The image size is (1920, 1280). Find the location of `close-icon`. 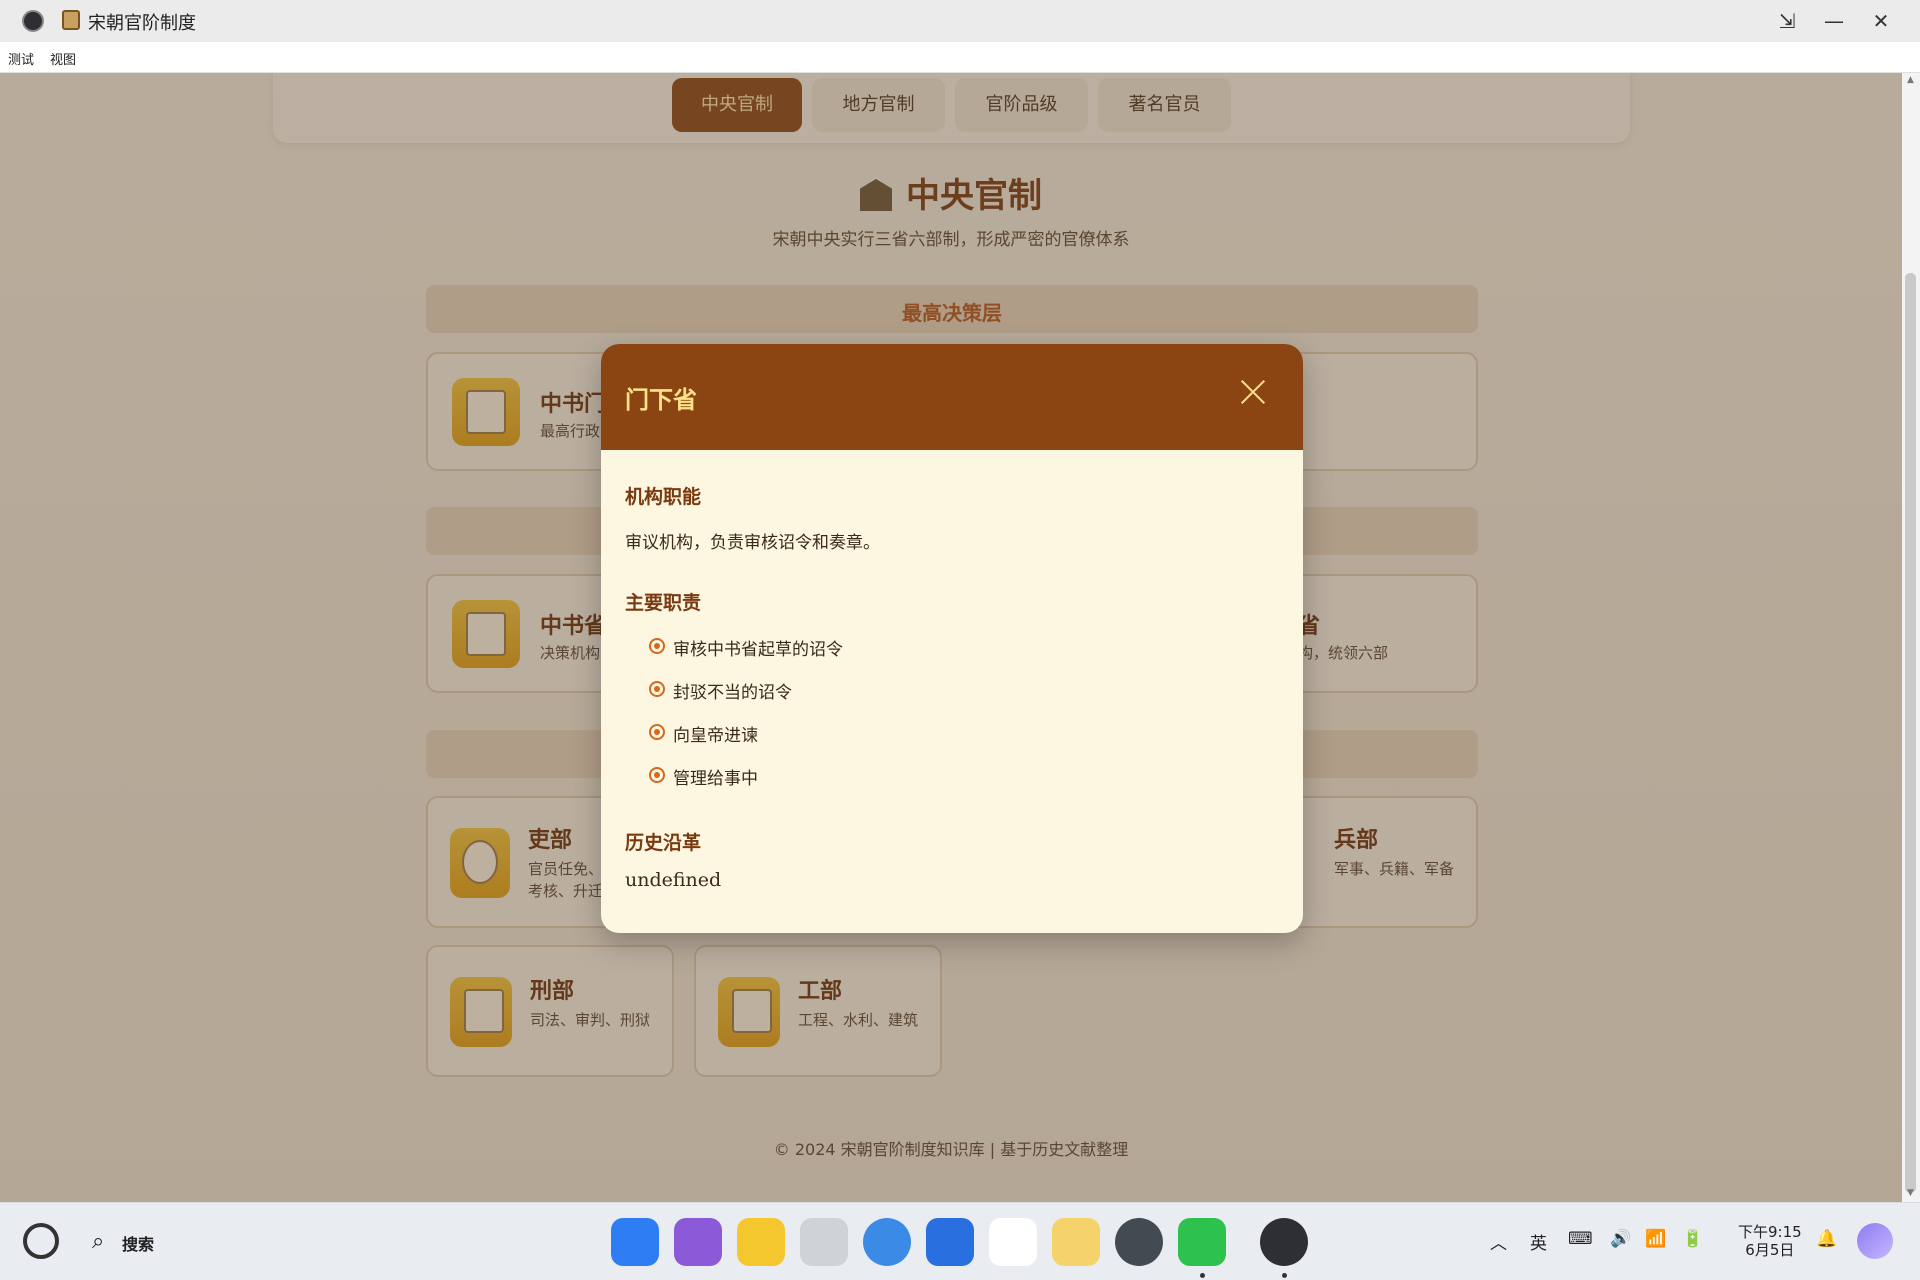

close-icon is located at coordinates (1253, 392).